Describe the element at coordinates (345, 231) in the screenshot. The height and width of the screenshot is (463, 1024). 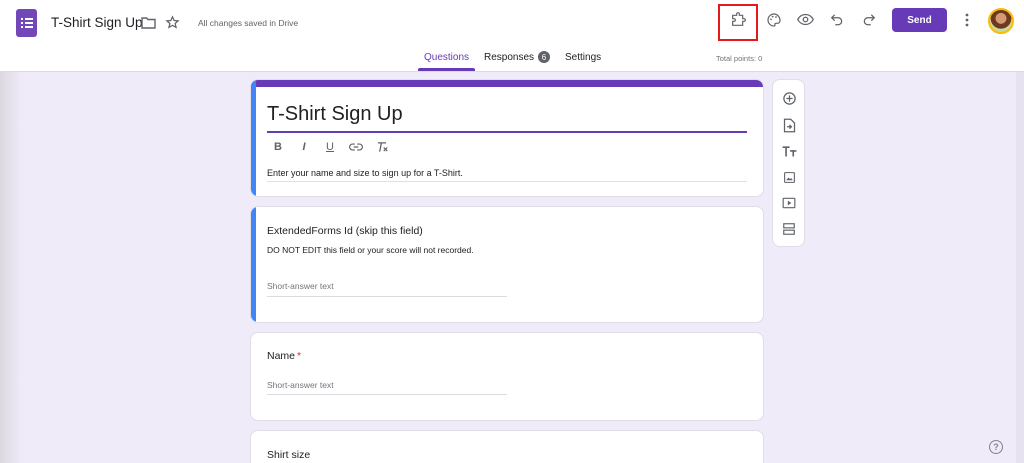
I see `question-title: ExtendedForms Id (skip this field)` at that location.